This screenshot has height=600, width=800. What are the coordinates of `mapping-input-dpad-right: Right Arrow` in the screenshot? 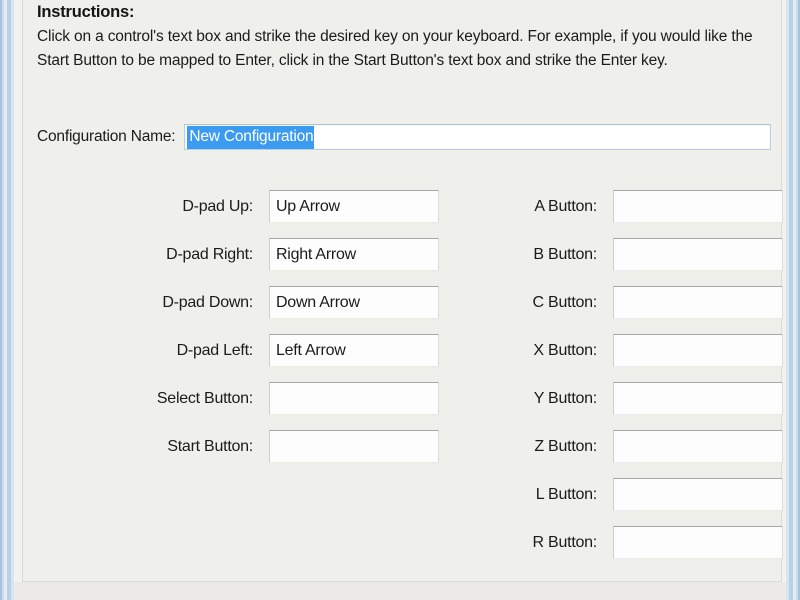 It's located at (354, 254).